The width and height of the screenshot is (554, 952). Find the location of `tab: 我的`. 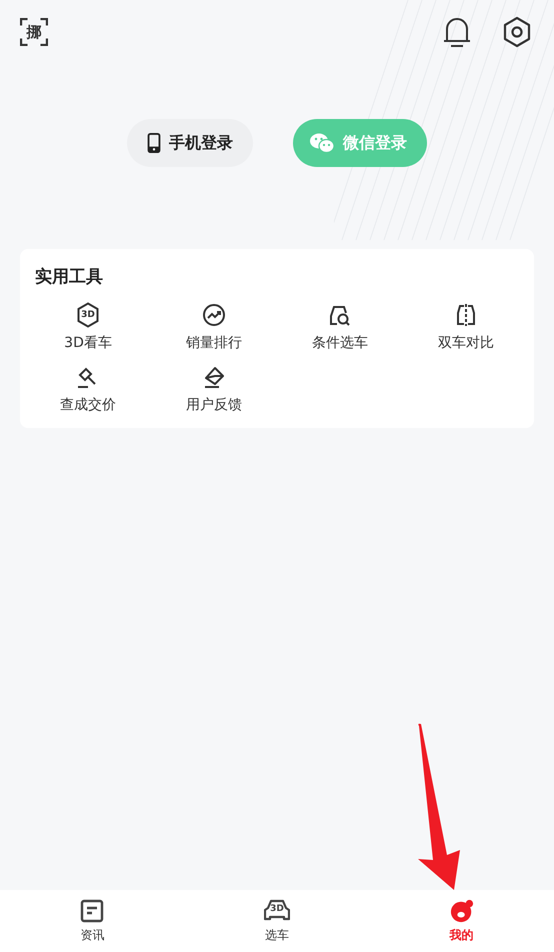

tab: 我的 is located at coordinates (461, 921).